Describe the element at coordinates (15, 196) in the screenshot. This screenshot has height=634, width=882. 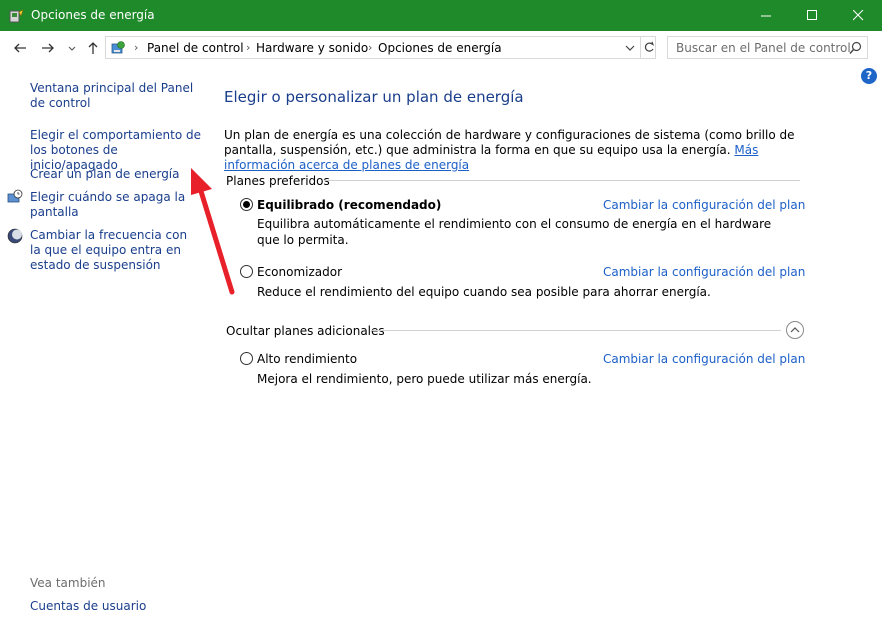
I see `display-clock-icon` at that location.